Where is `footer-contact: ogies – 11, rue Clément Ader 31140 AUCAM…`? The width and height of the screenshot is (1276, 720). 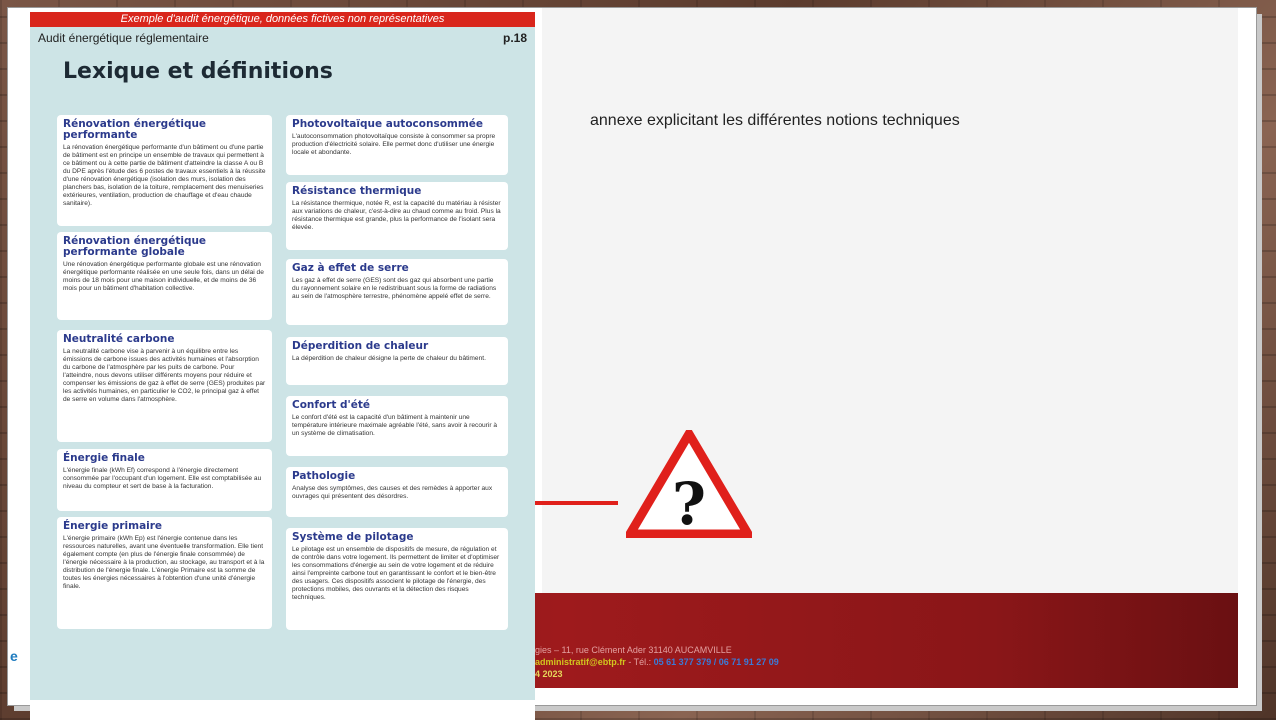 footer-contact: ogies – 11, rue Clément Ader 31140 AUCAM… is located at coordinates (654, 662).